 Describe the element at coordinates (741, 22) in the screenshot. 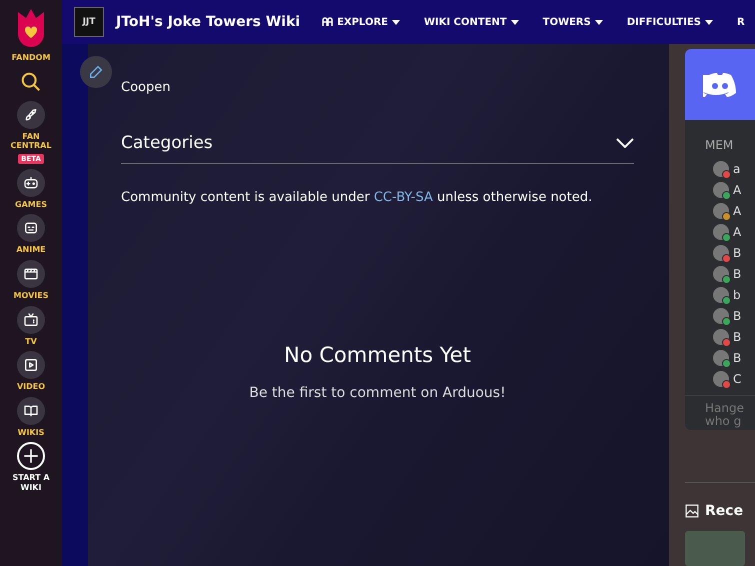

I see `nav-menu-item: R` at that location.